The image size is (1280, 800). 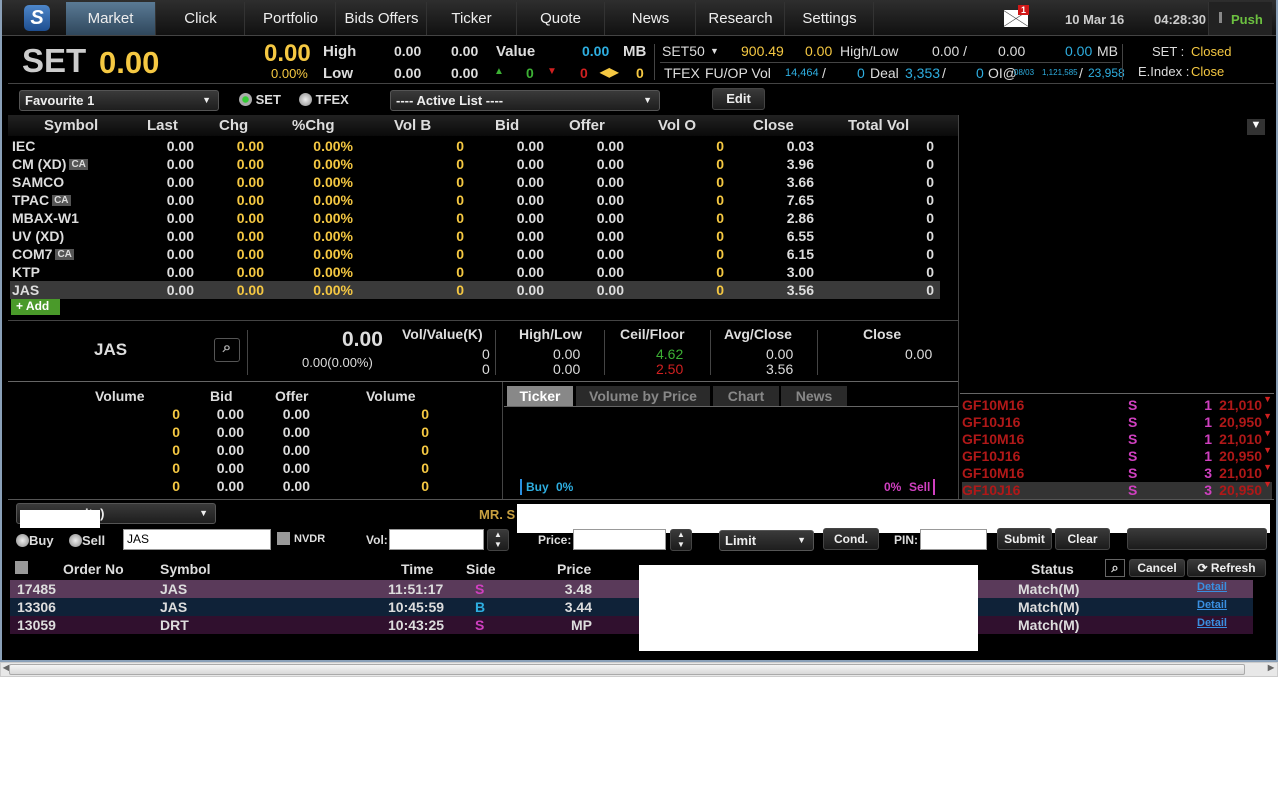 I want to click on column-header-volb: Vol B, so click(x=412, y=125).